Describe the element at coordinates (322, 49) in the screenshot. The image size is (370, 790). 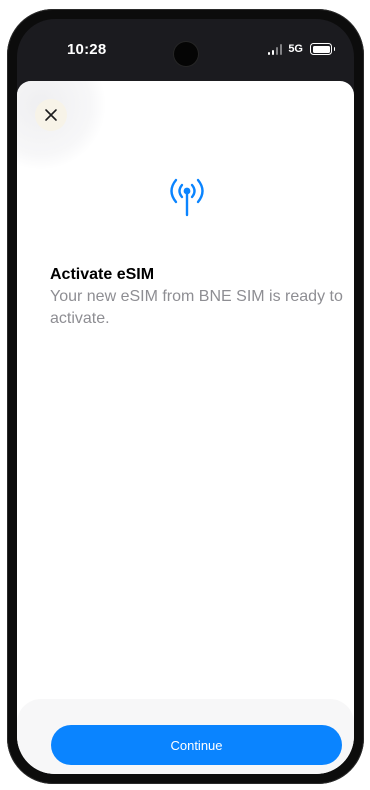
I see `battery-icon` at that location.